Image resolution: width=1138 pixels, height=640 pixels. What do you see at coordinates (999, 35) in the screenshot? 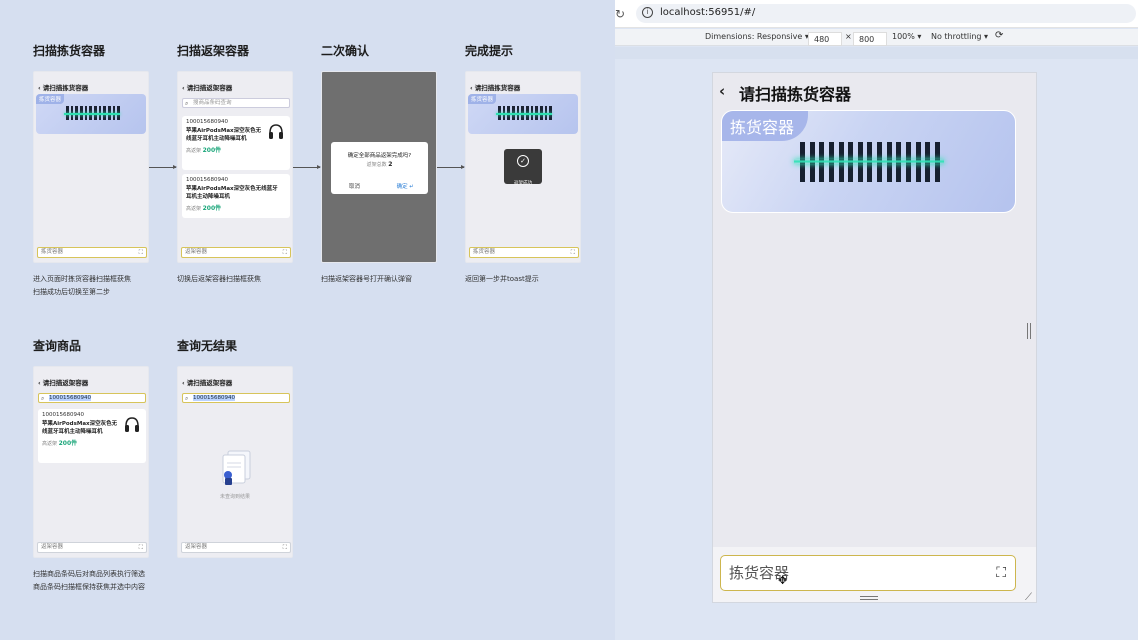
I see `rotate-icon: ⟳` at bounding box center [999, 35].